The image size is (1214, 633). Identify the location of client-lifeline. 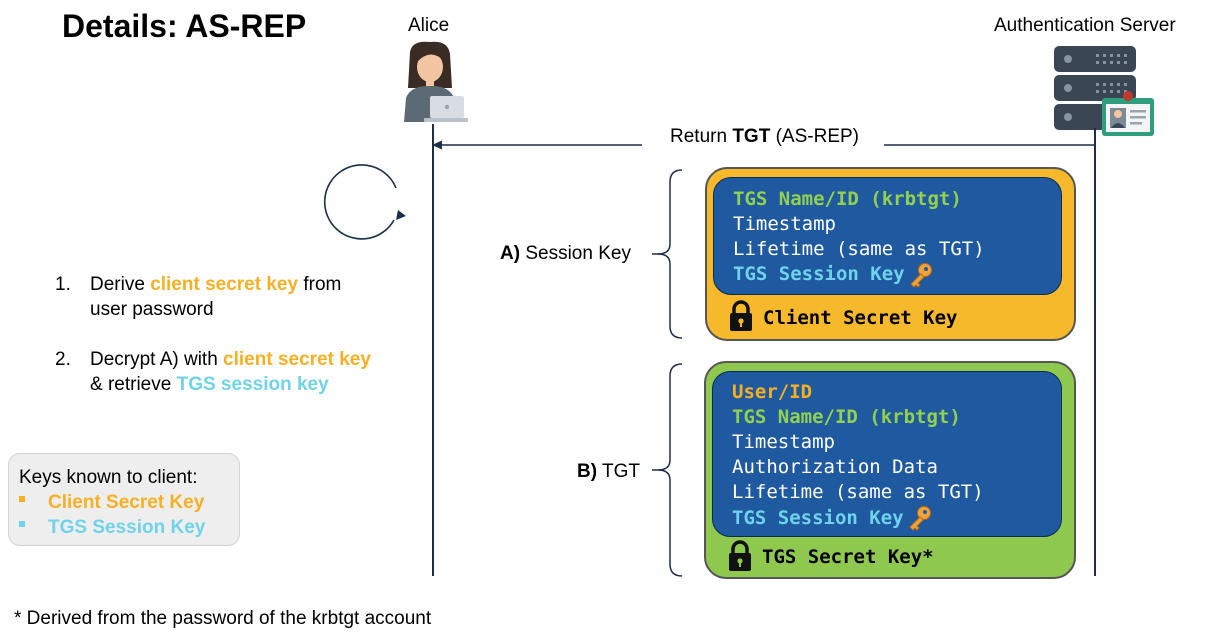
(433, 350).